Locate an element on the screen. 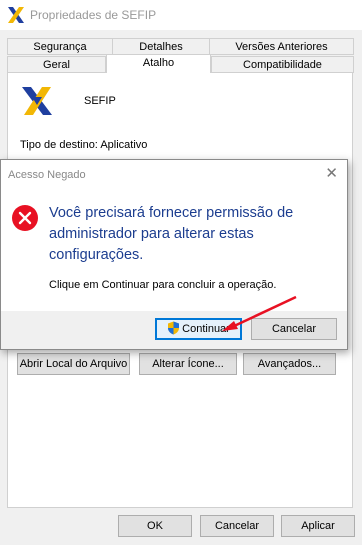 This screenshot has height=545, width=362. sefip-large-icon is located at coordinates (37, 101).